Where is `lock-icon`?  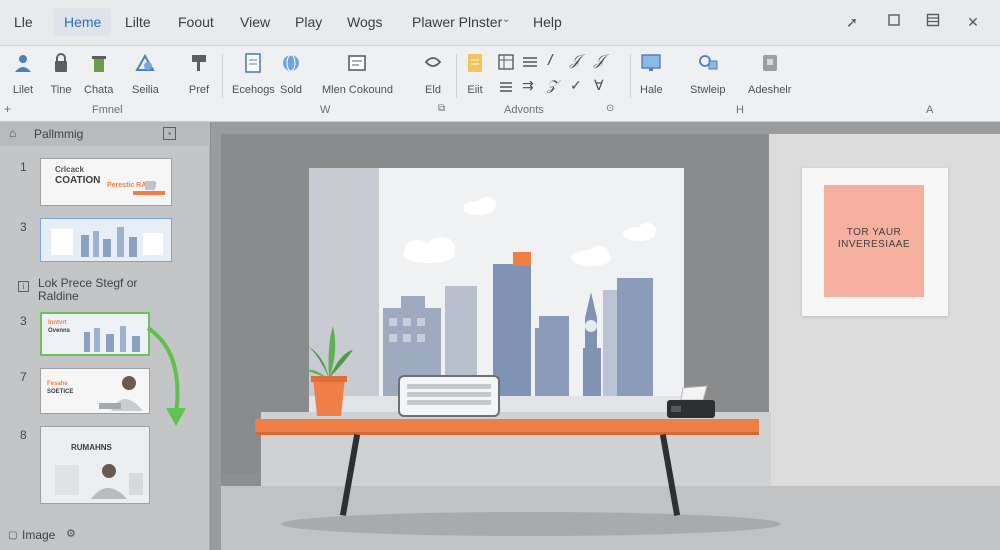
lock-icon is located at coordinates (61, 62).